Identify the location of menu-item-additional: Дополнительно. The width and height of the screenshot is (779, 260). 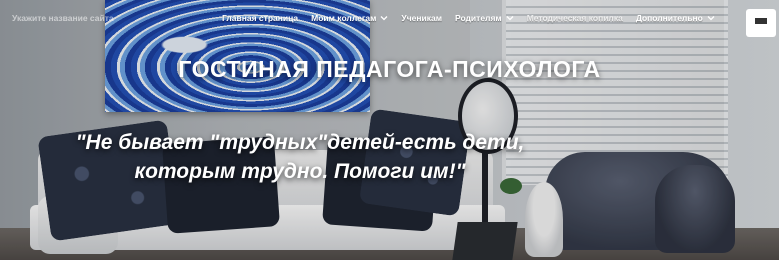
(675, 18).